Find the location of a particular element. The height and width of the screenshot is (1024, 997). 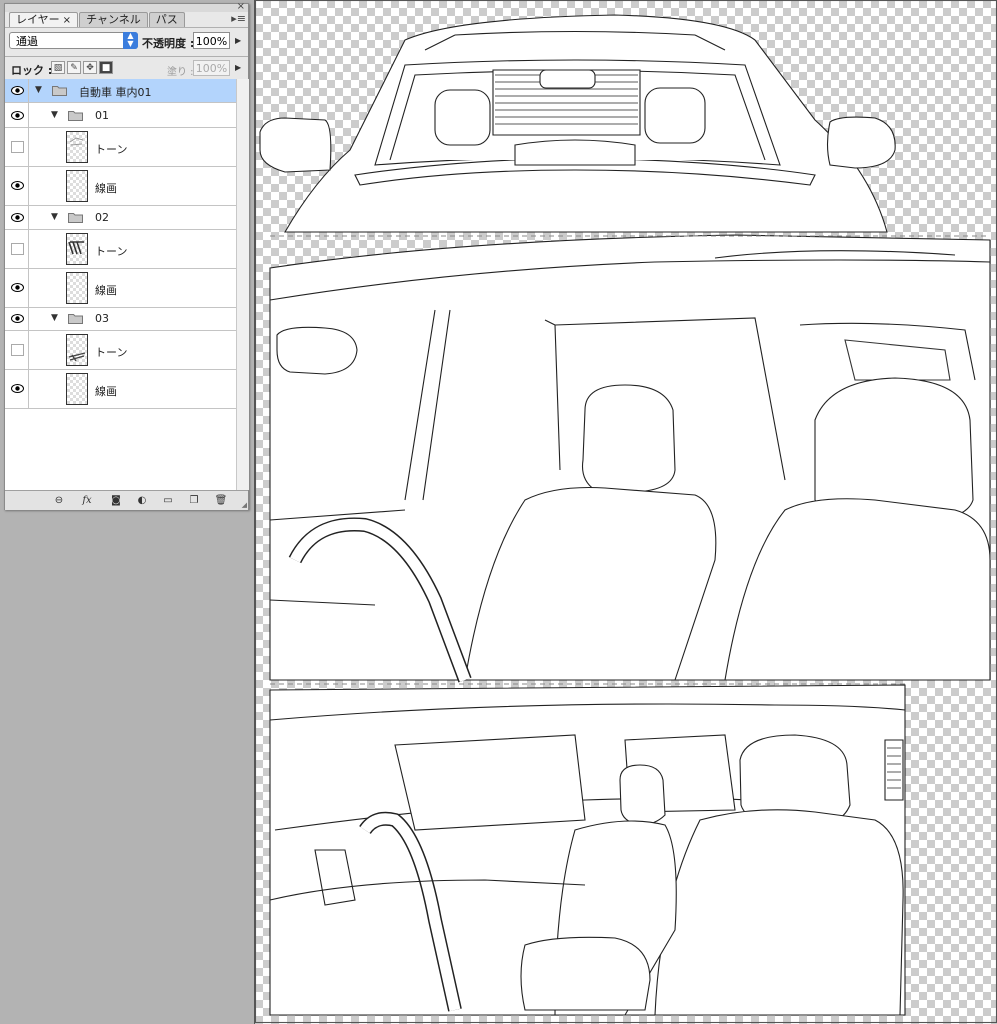

tab-layers: レイヤー × is located at coordinates (44, 19).